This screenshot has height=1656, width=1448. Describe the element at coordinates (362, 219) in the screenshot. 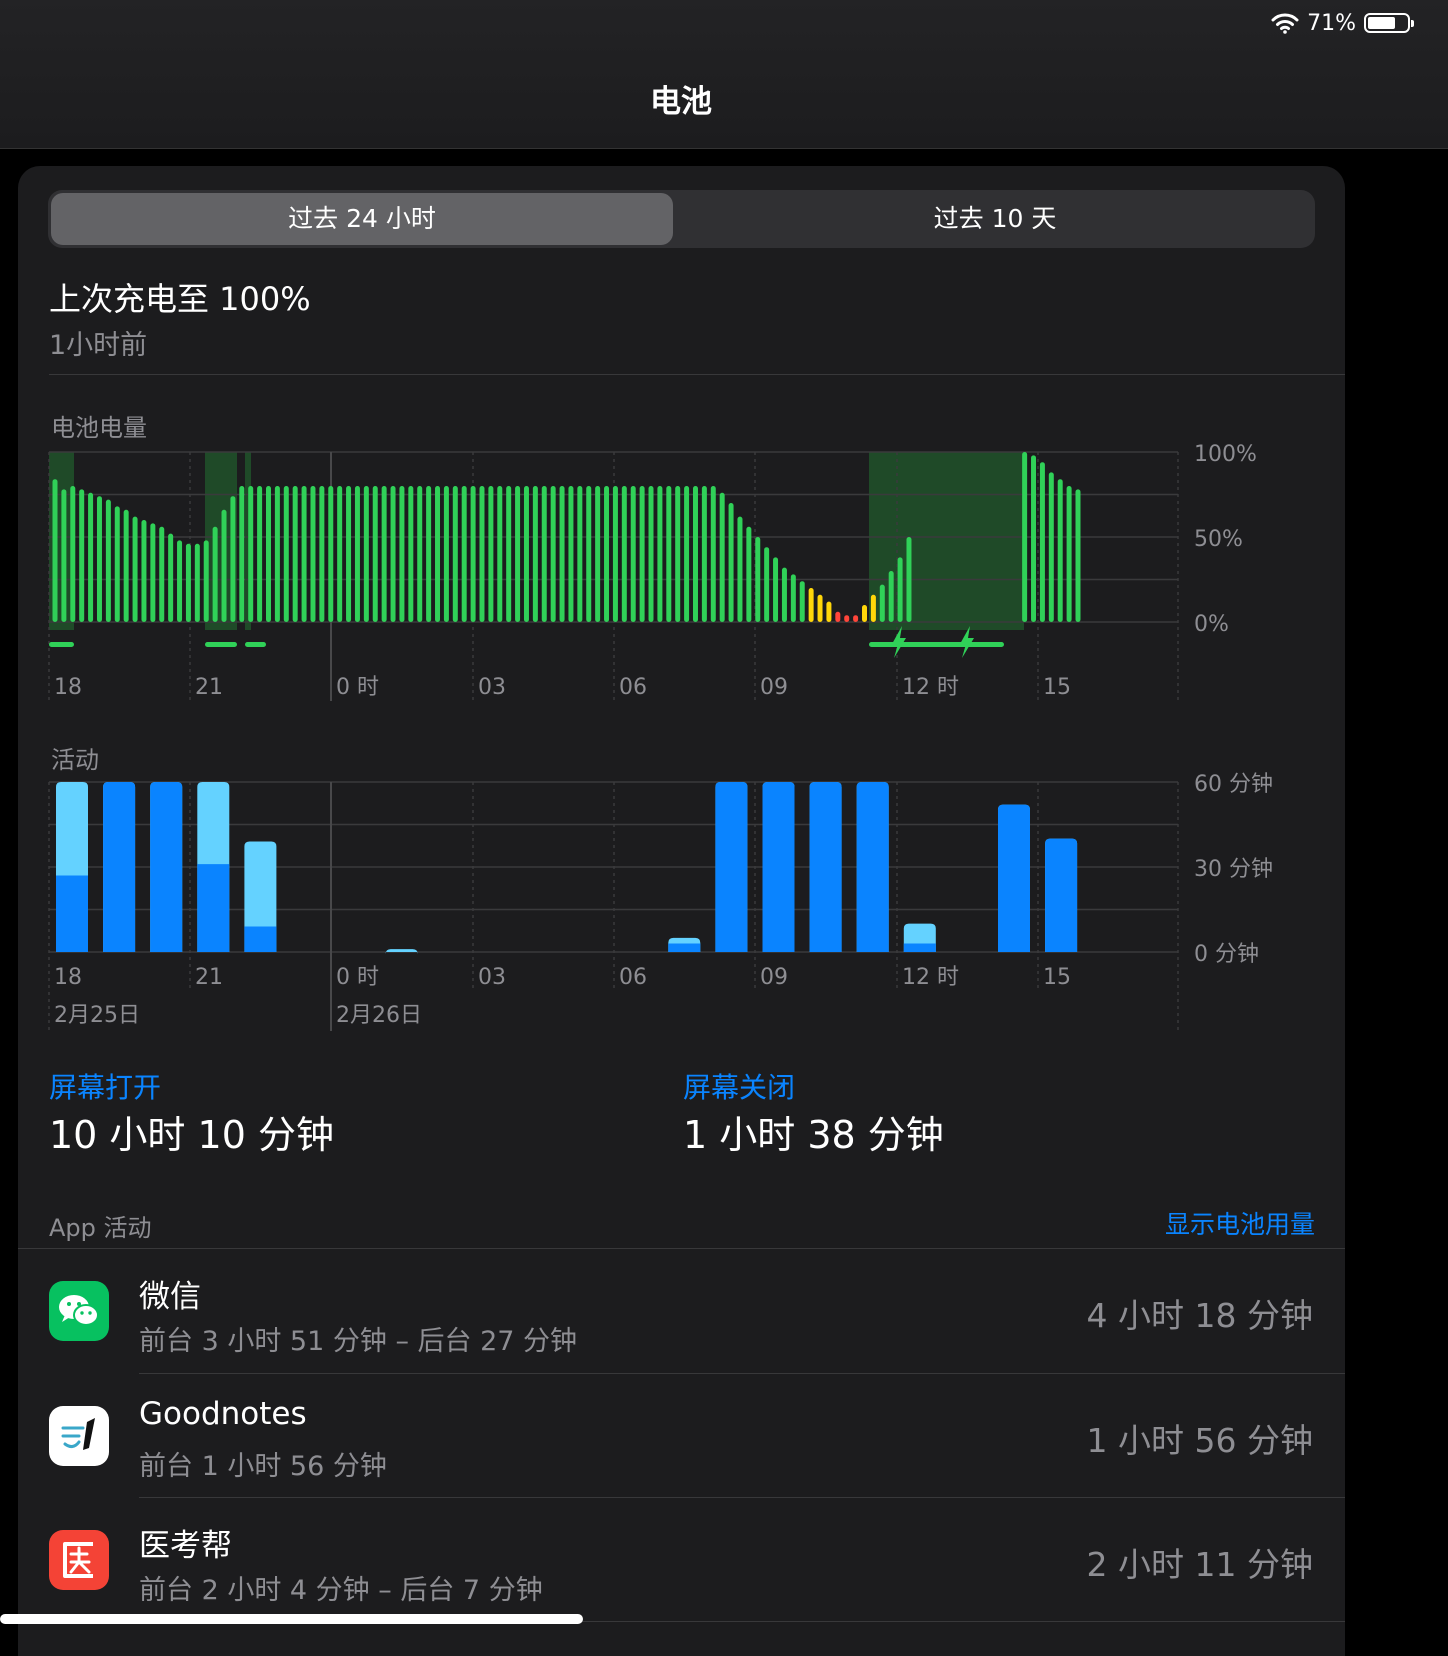

I see `segment-last-24-hours: 过去 24 小时` at that location.